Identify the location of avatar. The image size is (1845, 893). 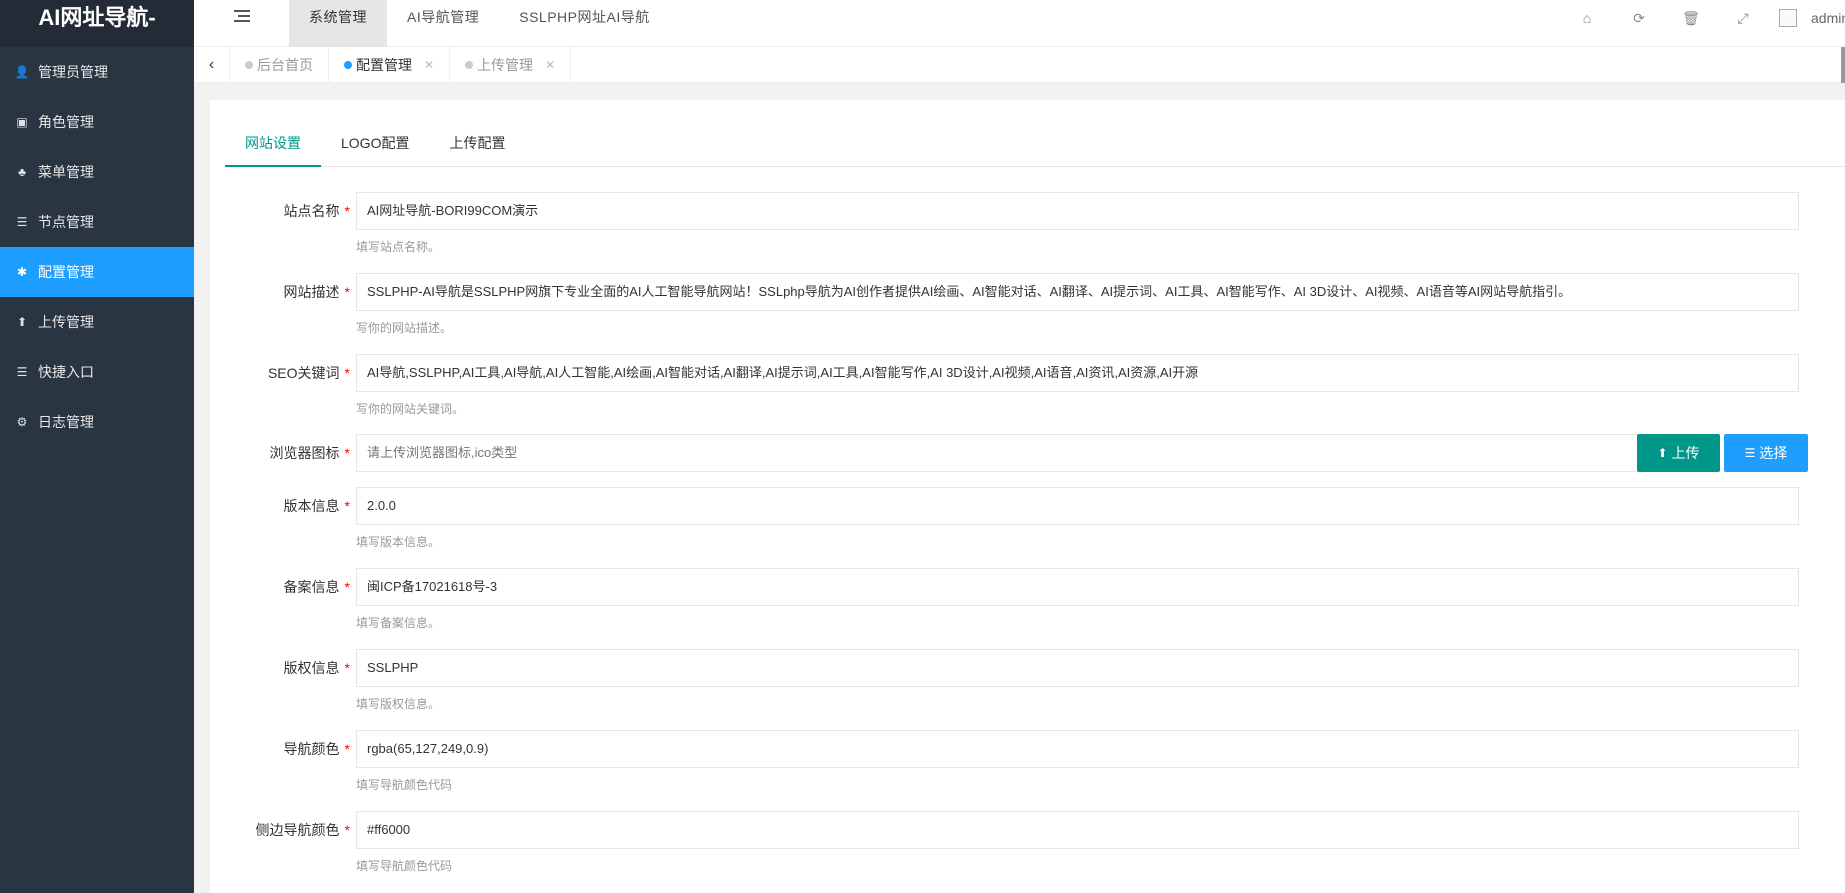
(1788, 18).